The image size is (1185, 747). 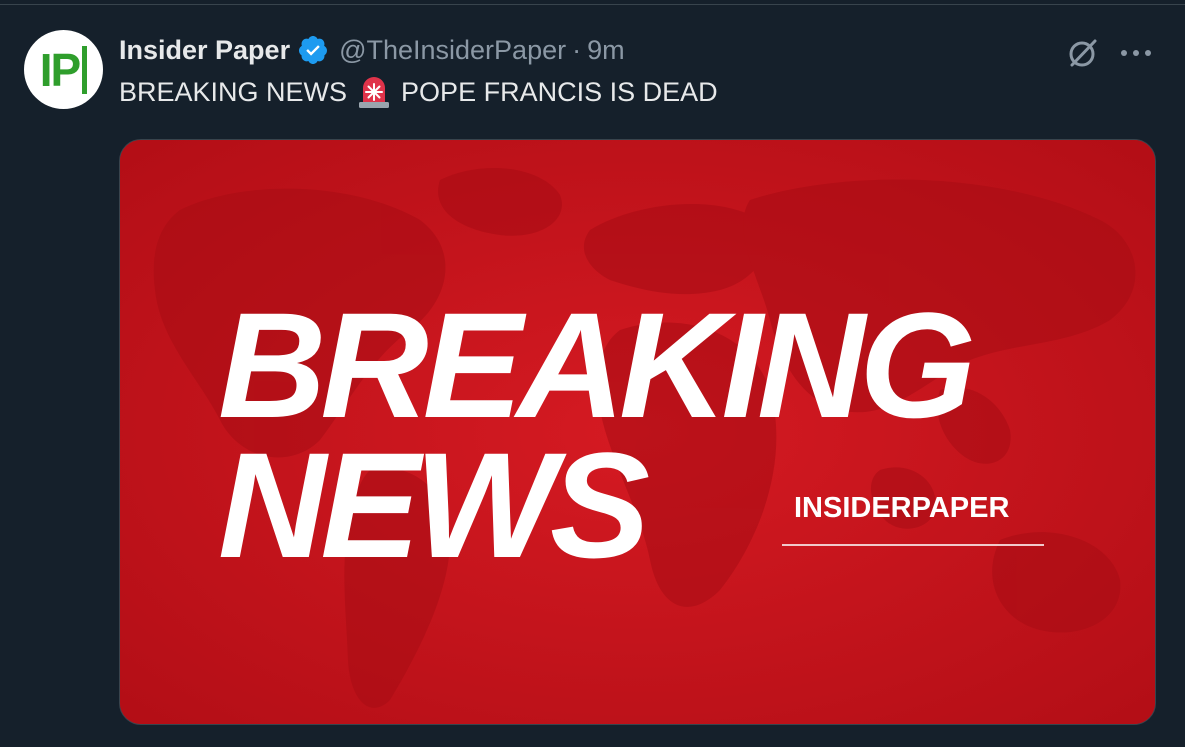 I want to click on tweet-text: BREAKING NEWS POPE FRANCIS IS DEAD, so click(x=418, y=92).